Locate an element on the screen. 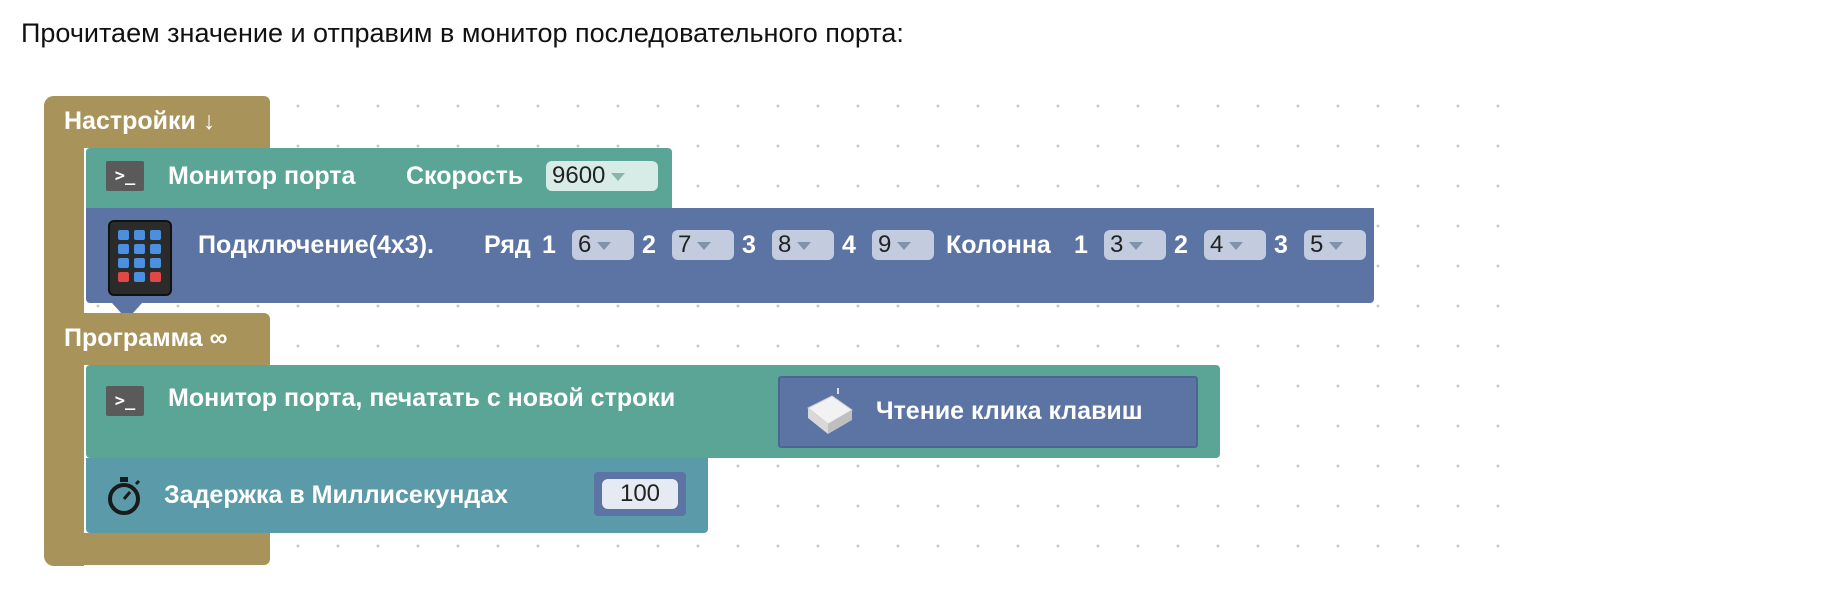 Image resolution: width=1834 pixels, height=600 pixels. hat-bottom is located at coordinates (157, 549).